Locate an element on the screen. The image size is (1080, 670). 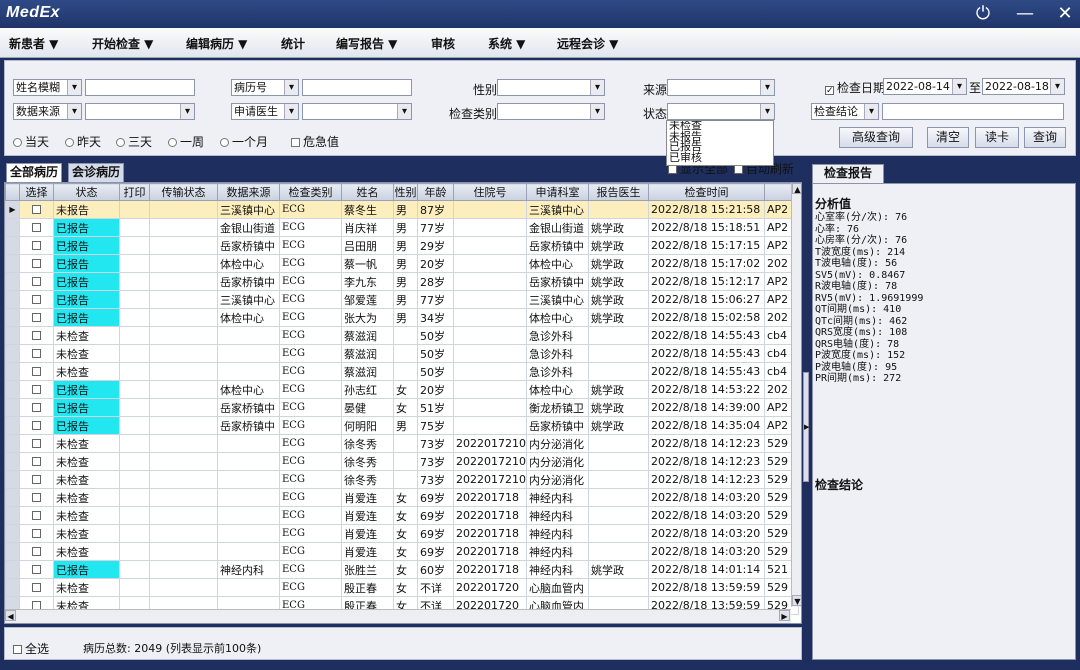
column-header: 住院号 is located at coordinates (490, 192).